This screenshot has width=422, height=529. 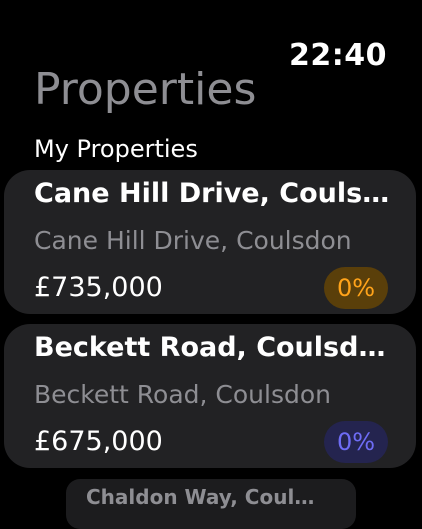 What do you see at coordinates (116, 149) in the screenshot?
I see `section-title: My Properties` at bounding box center [116, 149].